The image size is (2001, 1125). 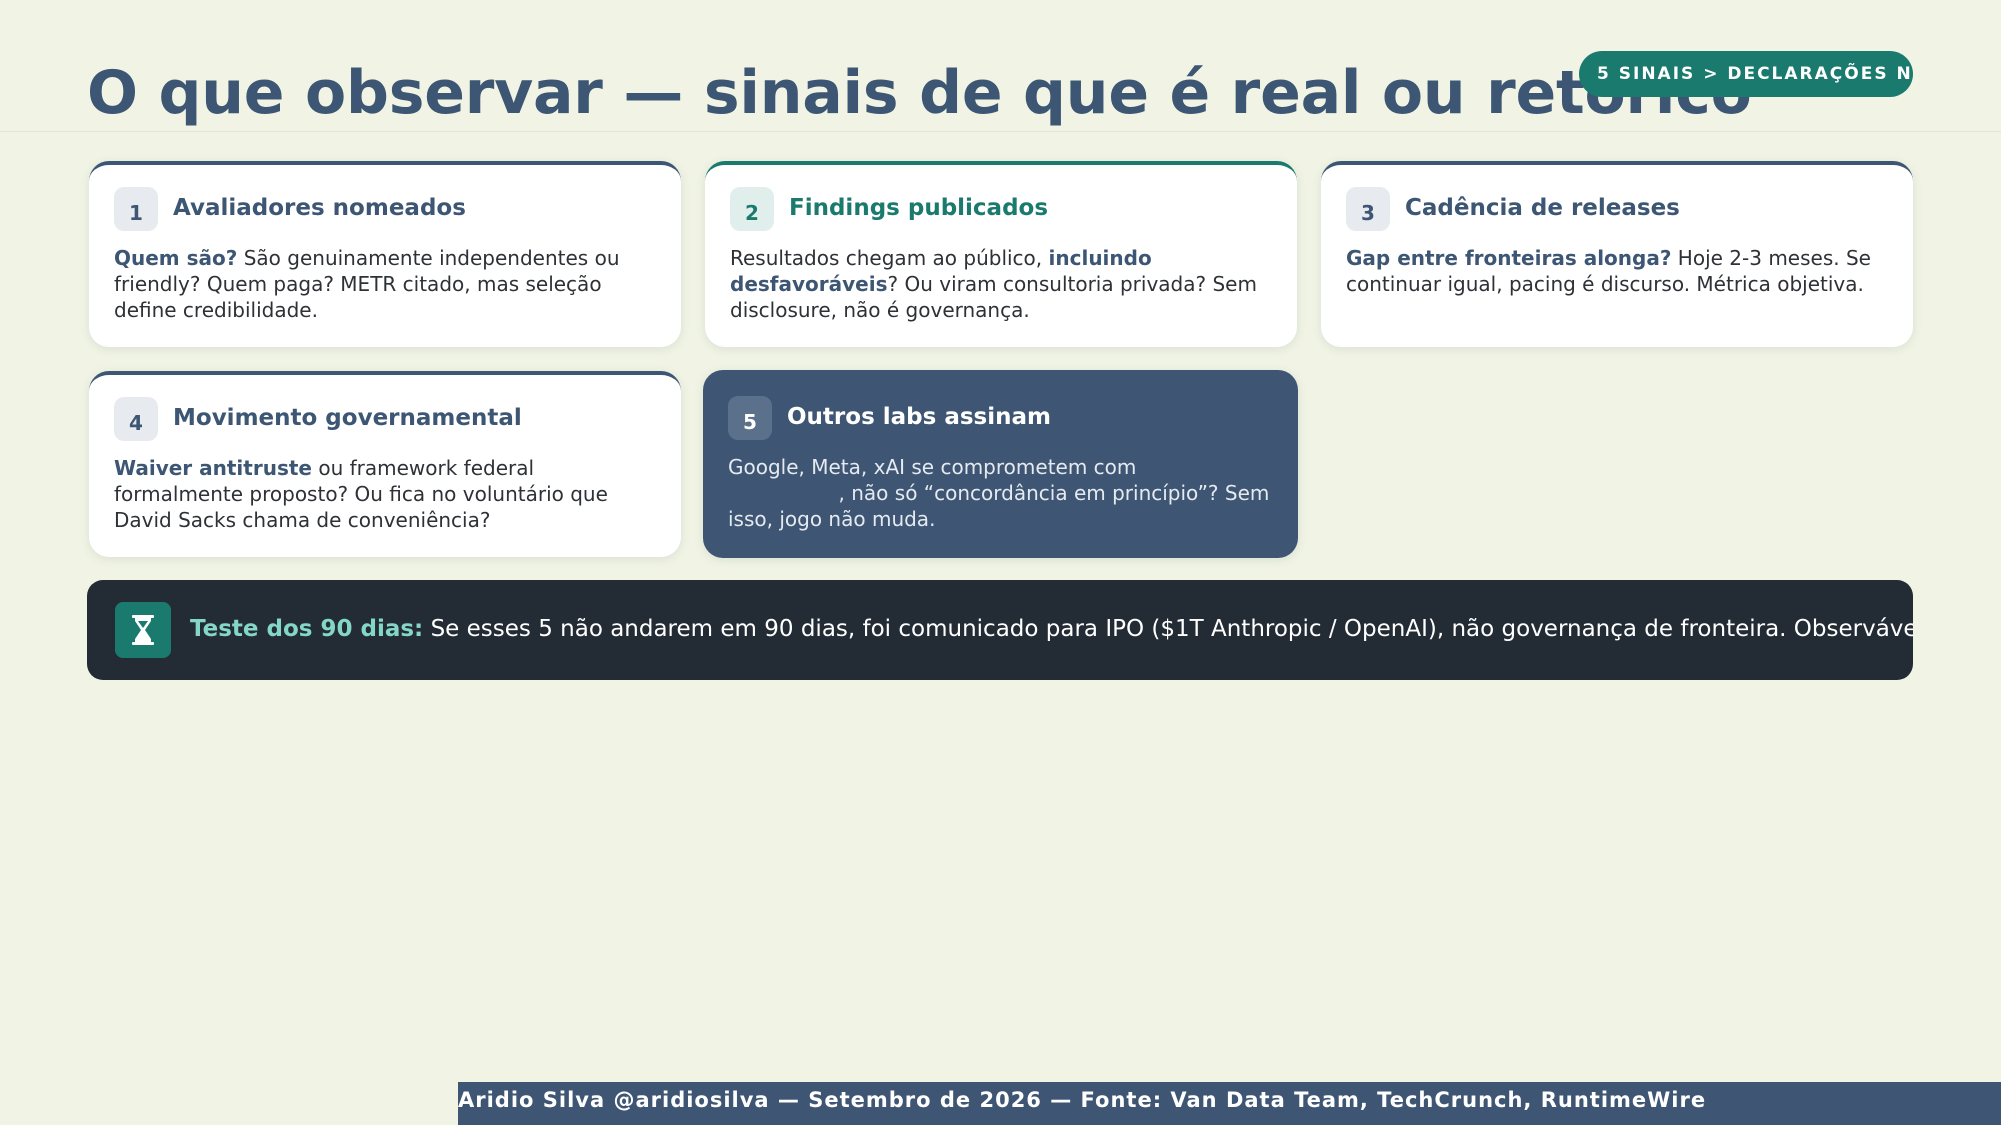 I want to click on card-title: Movimento governamental, so click(x=347, y=418).